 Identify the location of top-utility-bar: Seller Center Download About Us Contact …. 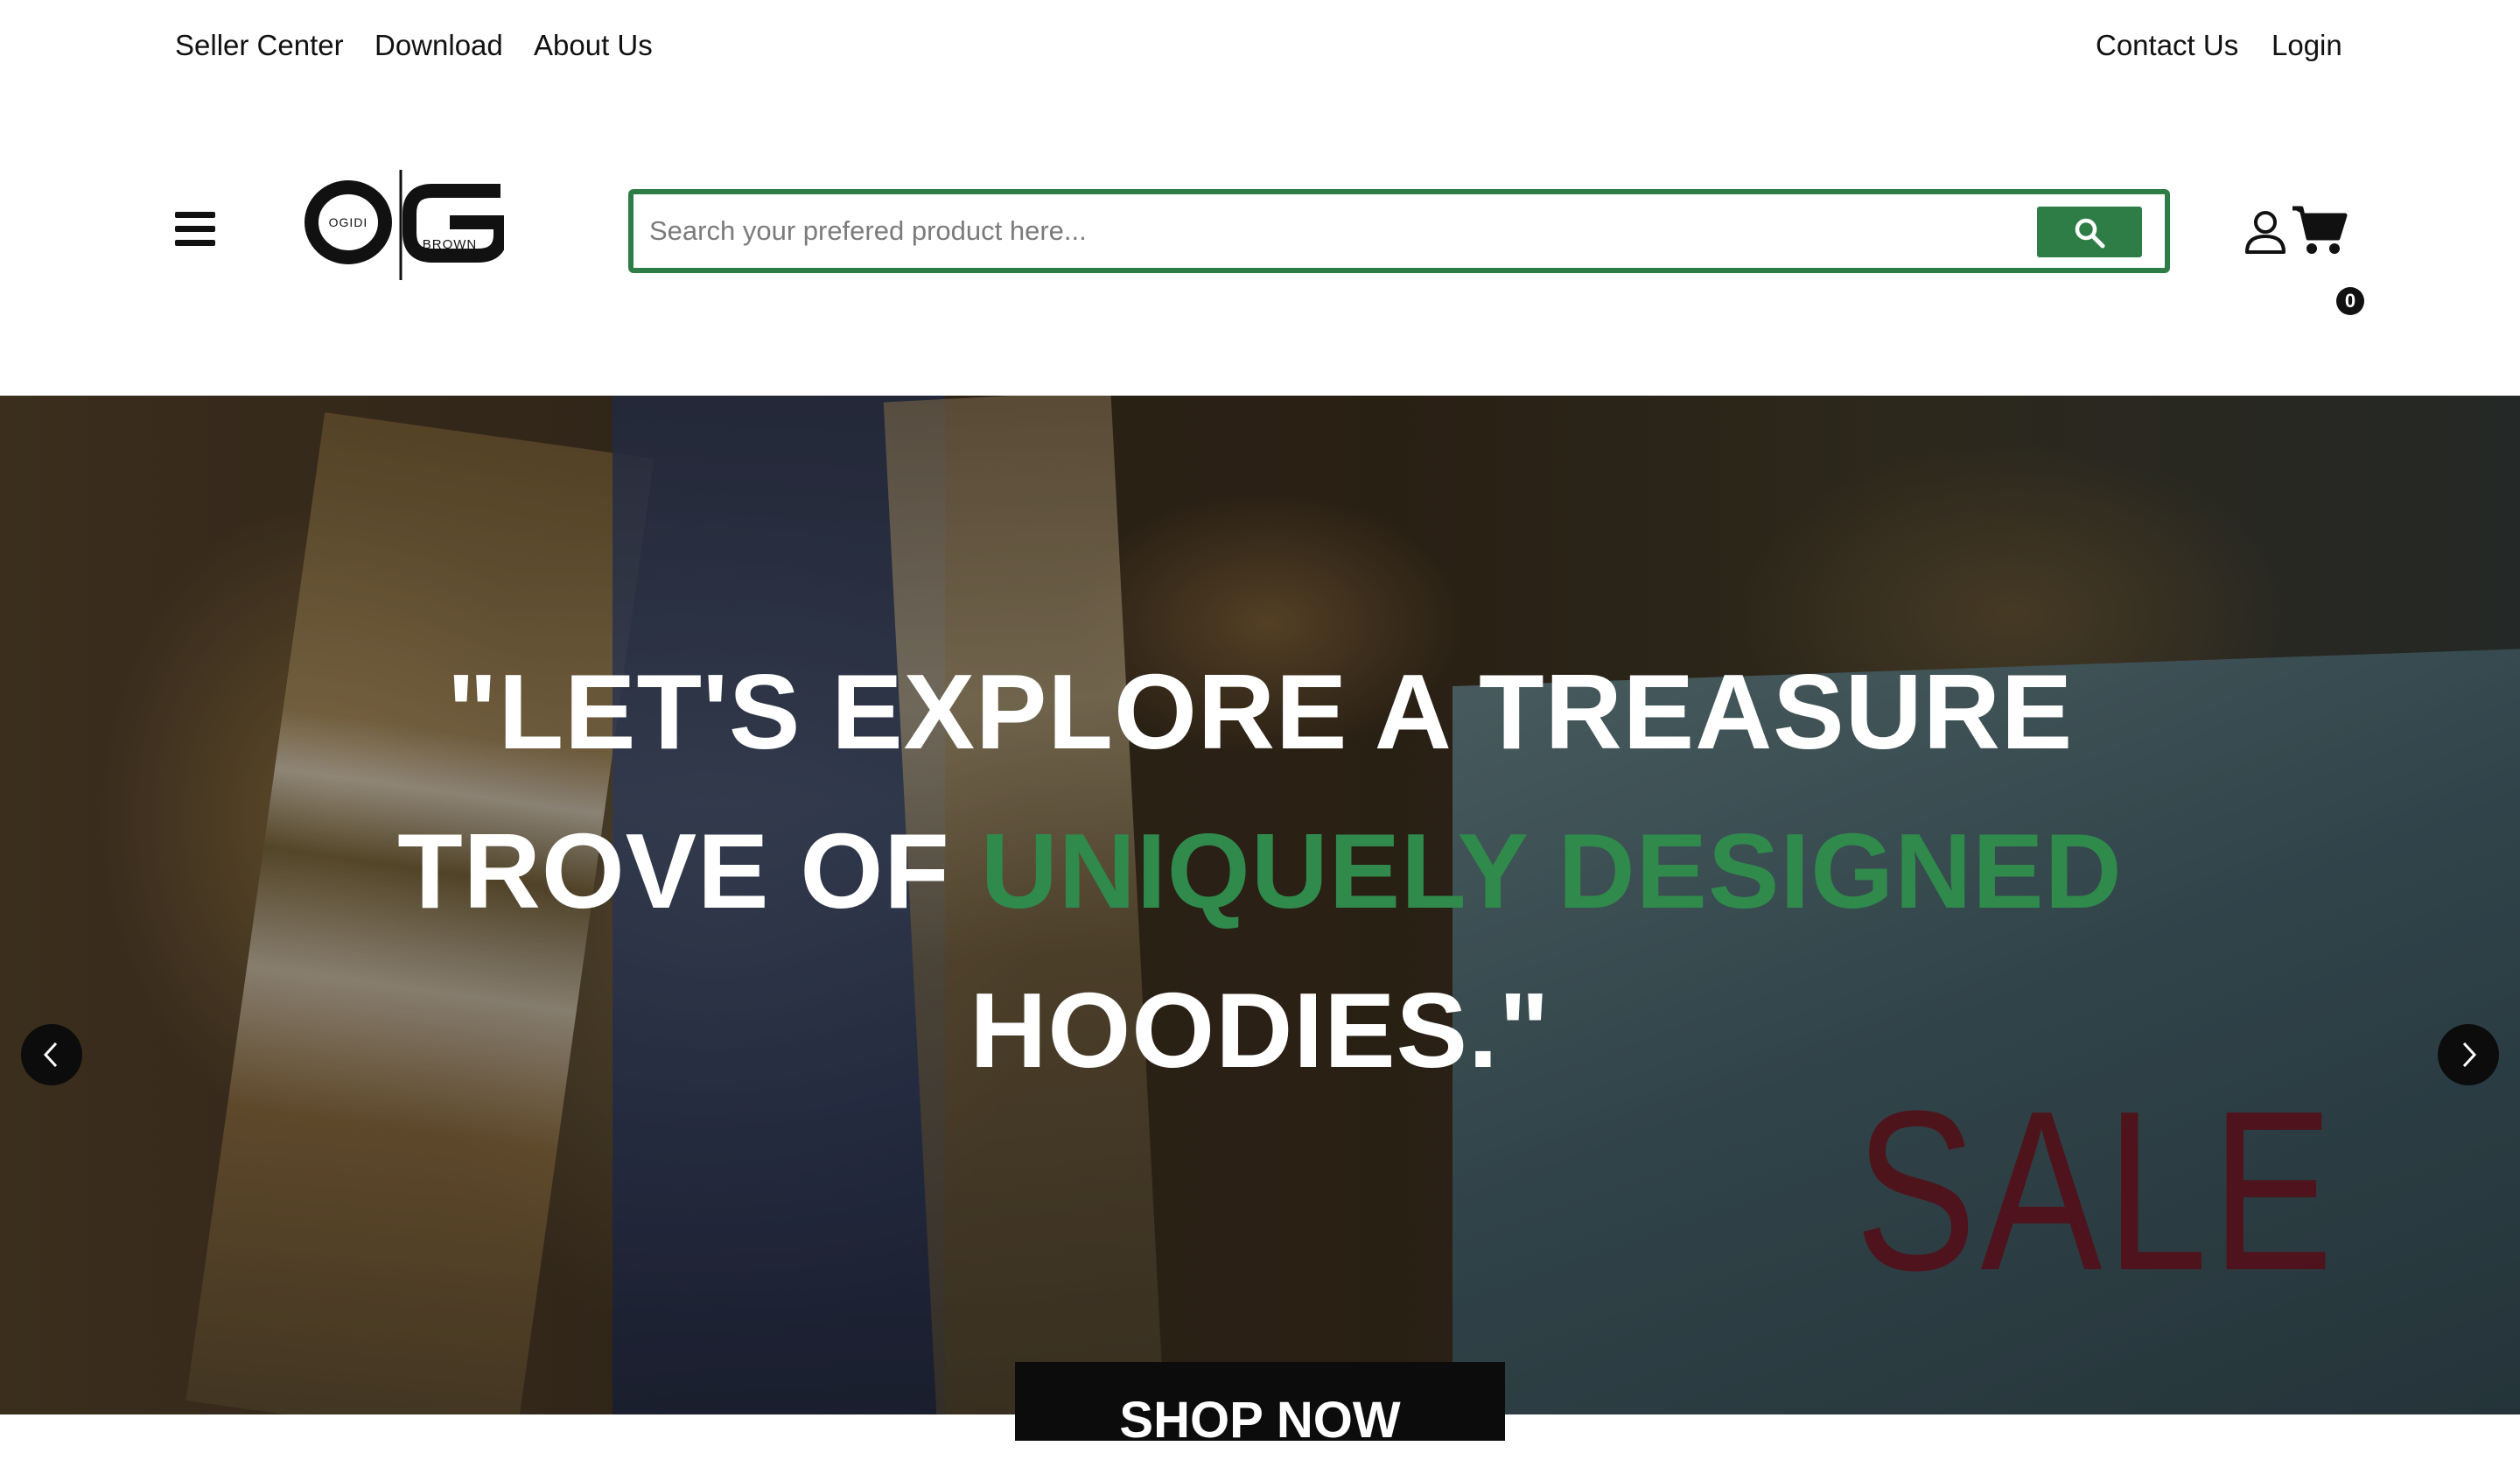
(1260, 45).